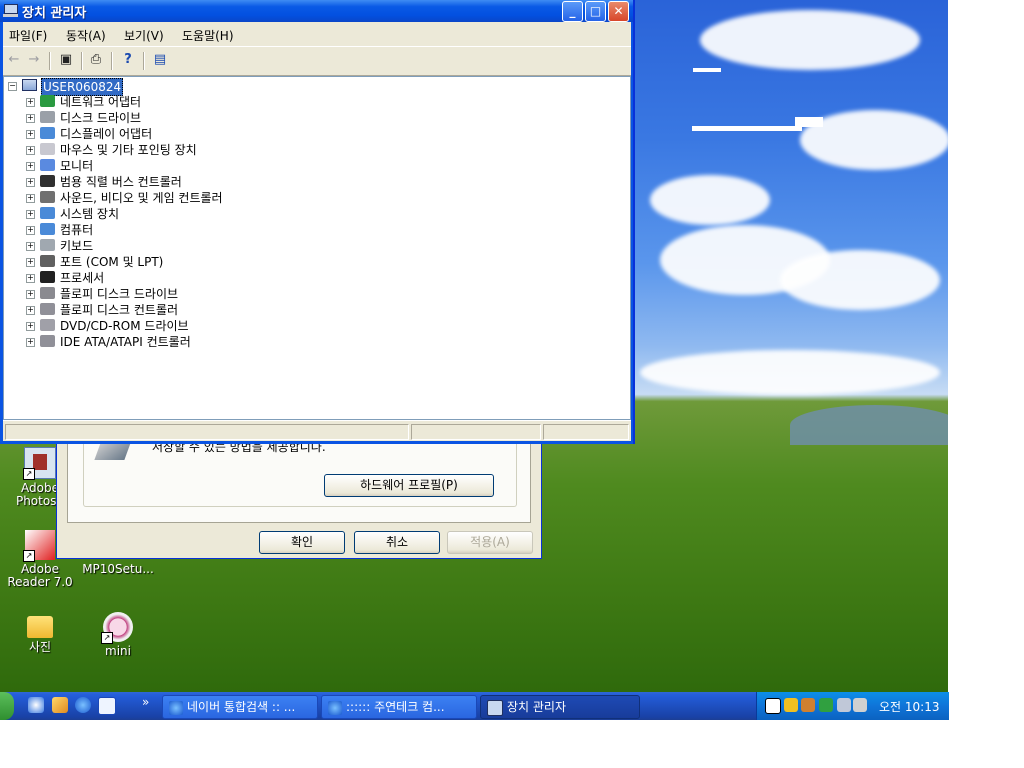 The width and height of the screenshot is (1024, 768). What do you see at coordinates (791, 705) in the screenshot?
I see `security-shield-icon` at bounding box center [791, 705].